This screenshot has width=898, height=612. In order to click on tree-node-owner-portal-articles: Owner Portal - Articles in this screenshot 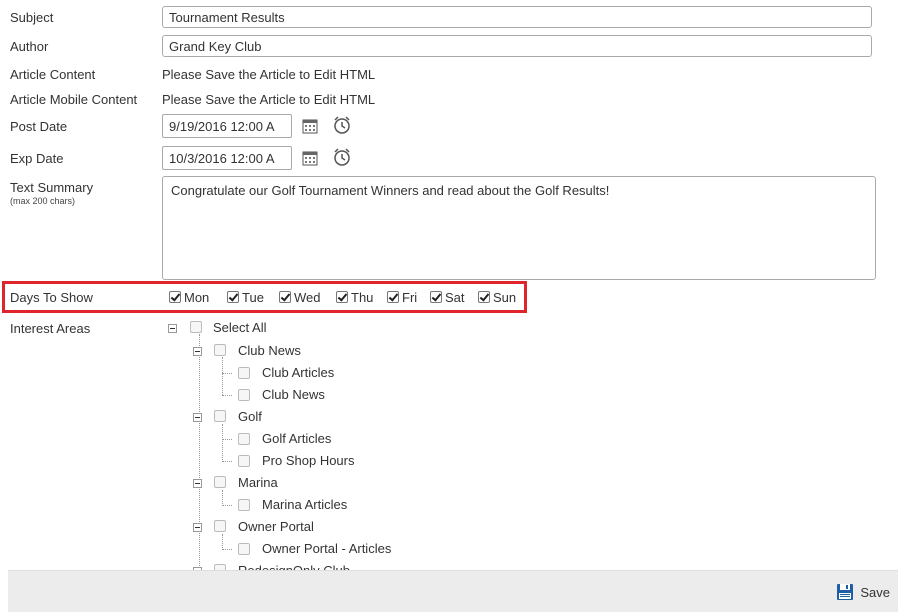, I will do `click(326, 548)`.